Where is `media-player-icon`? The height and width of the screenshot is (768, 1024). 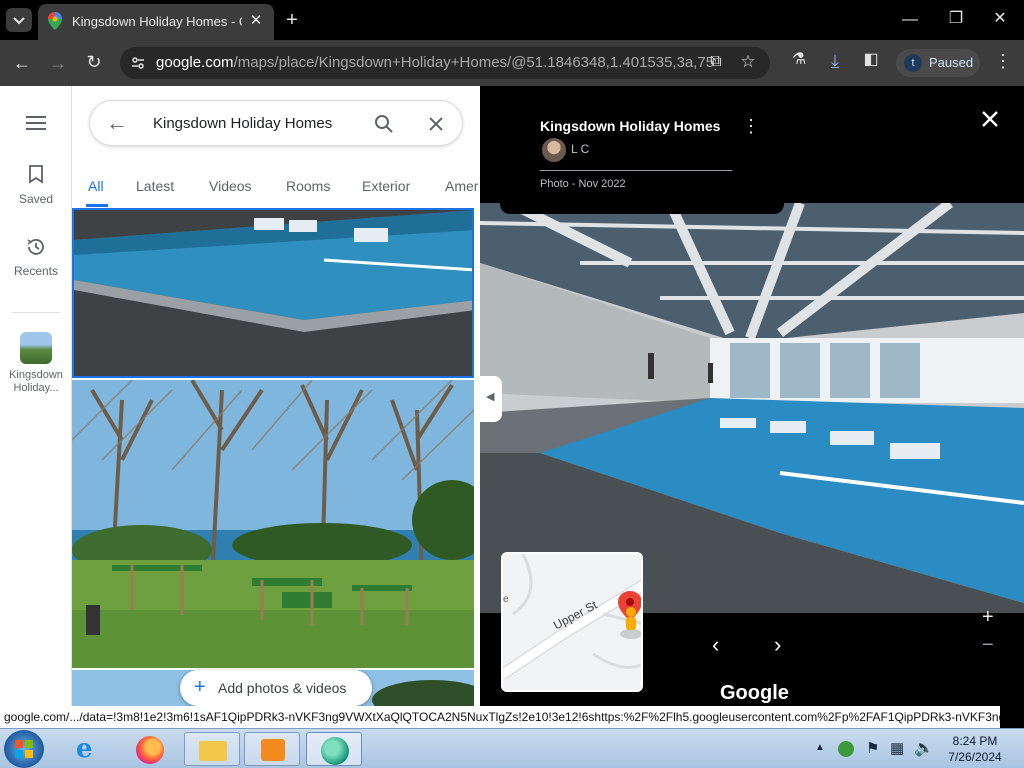 media-player-icon is located at coordinates (273, 750).